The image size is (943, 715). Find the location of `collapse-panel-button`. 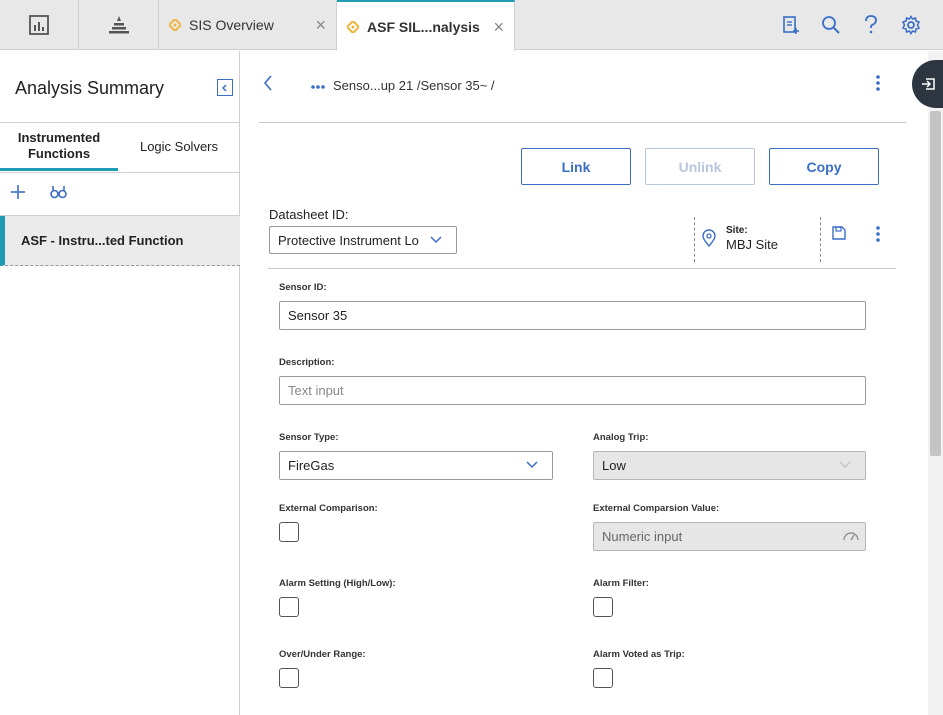

collapse-panel-button is located at coordinates (225, 87).